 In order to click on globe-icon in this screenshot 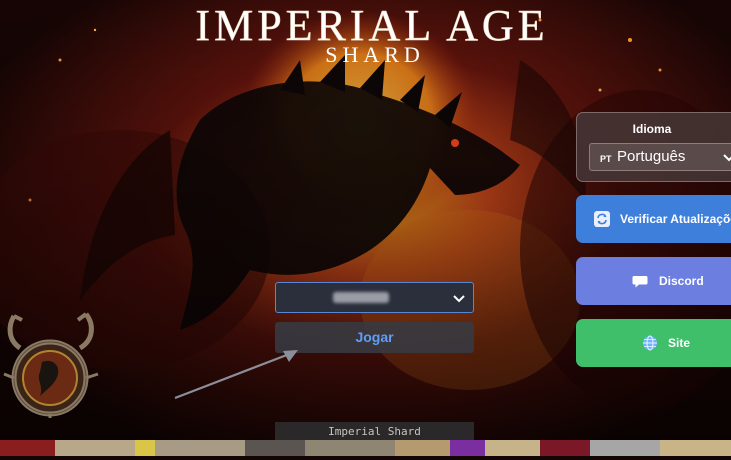, I will do `click(650, 343)`.